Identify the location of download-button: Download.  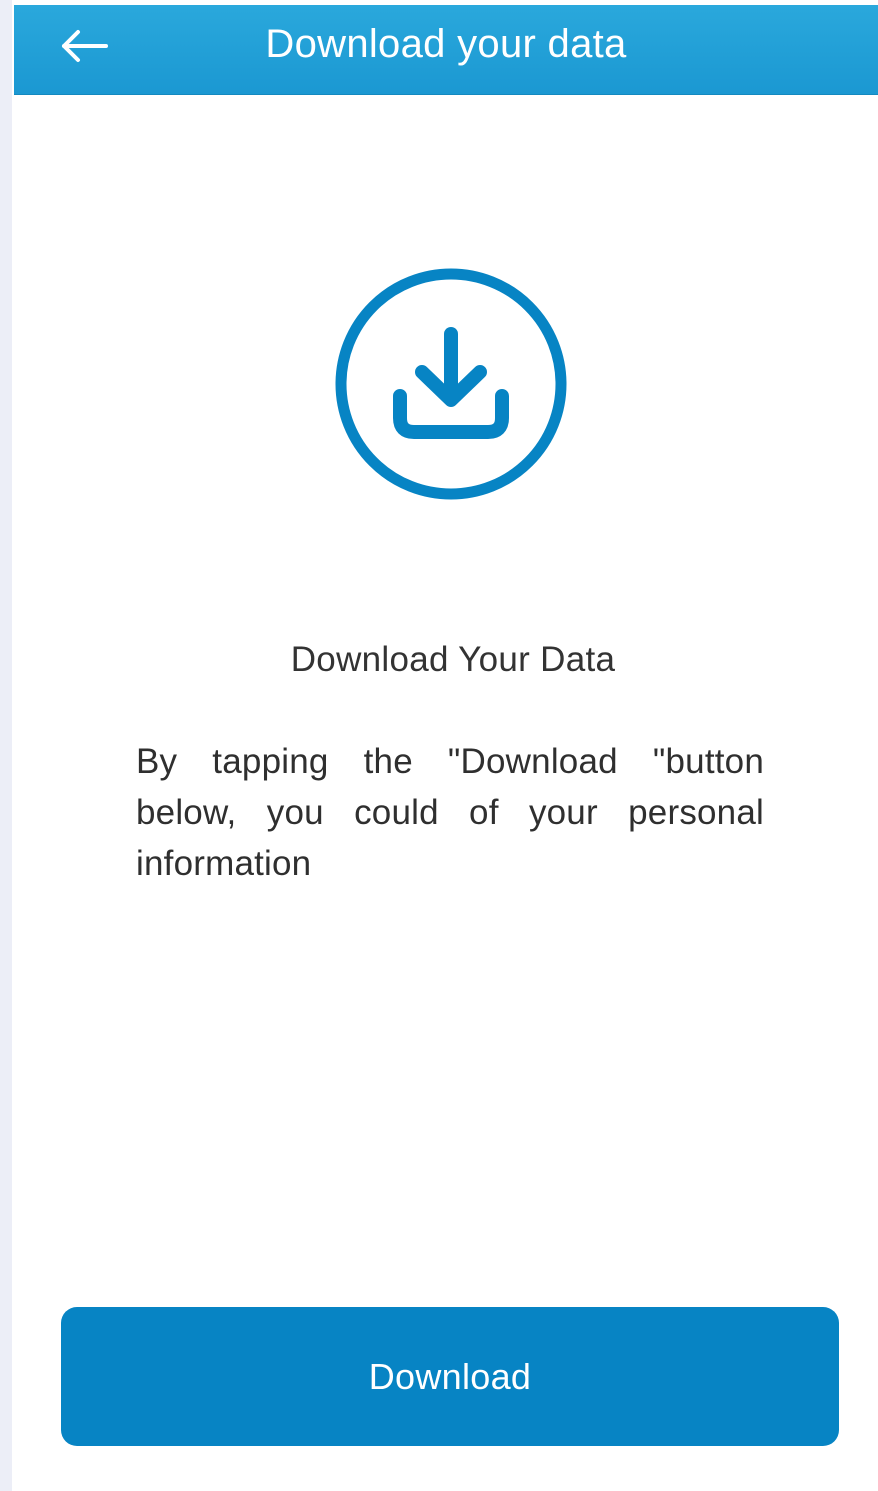
(450, 1376).